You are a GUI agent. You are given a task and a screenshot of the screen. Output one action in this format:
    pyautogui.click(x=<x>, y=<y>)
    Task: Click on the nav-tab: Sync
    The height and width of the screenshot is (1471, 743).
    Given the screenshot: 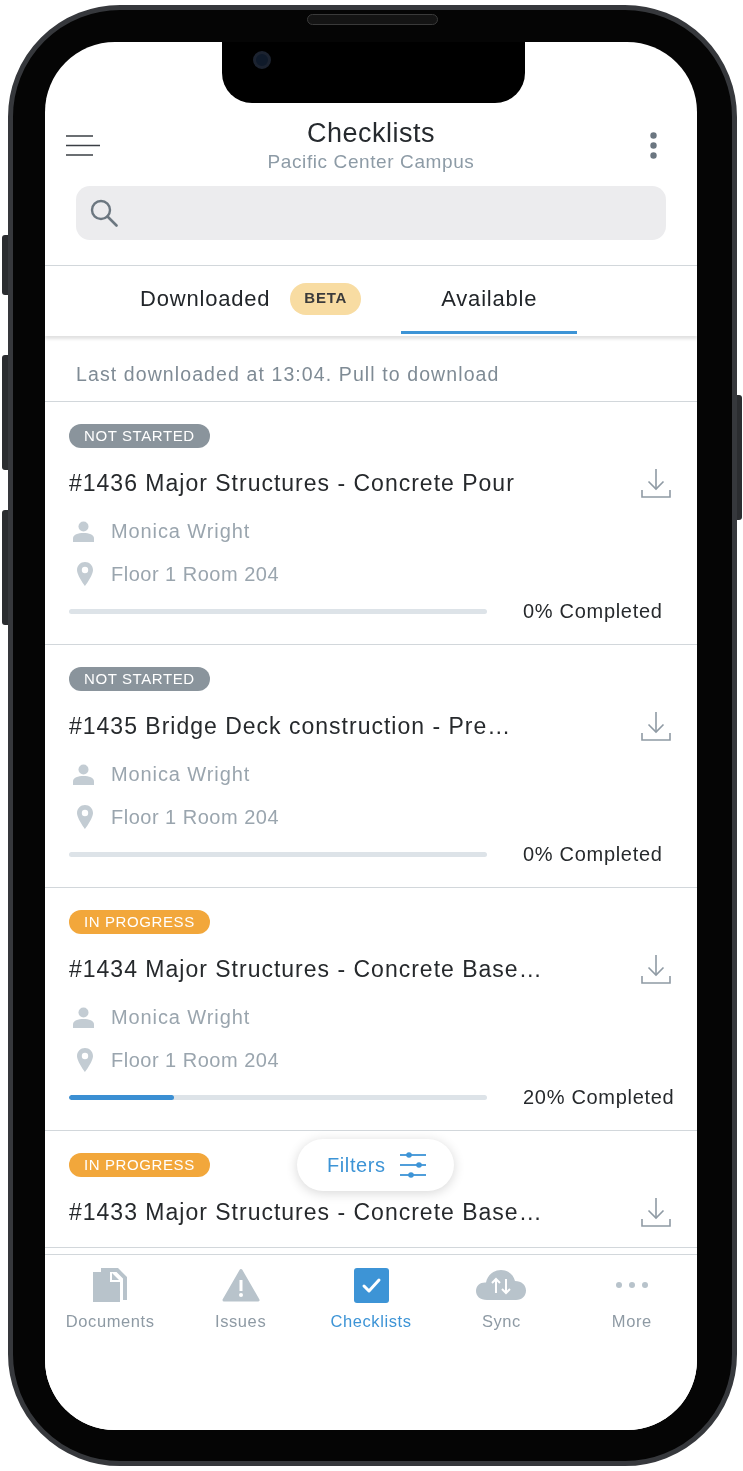 What is the action you would take?
    pyautogui.click(x=501, y=1293)
    